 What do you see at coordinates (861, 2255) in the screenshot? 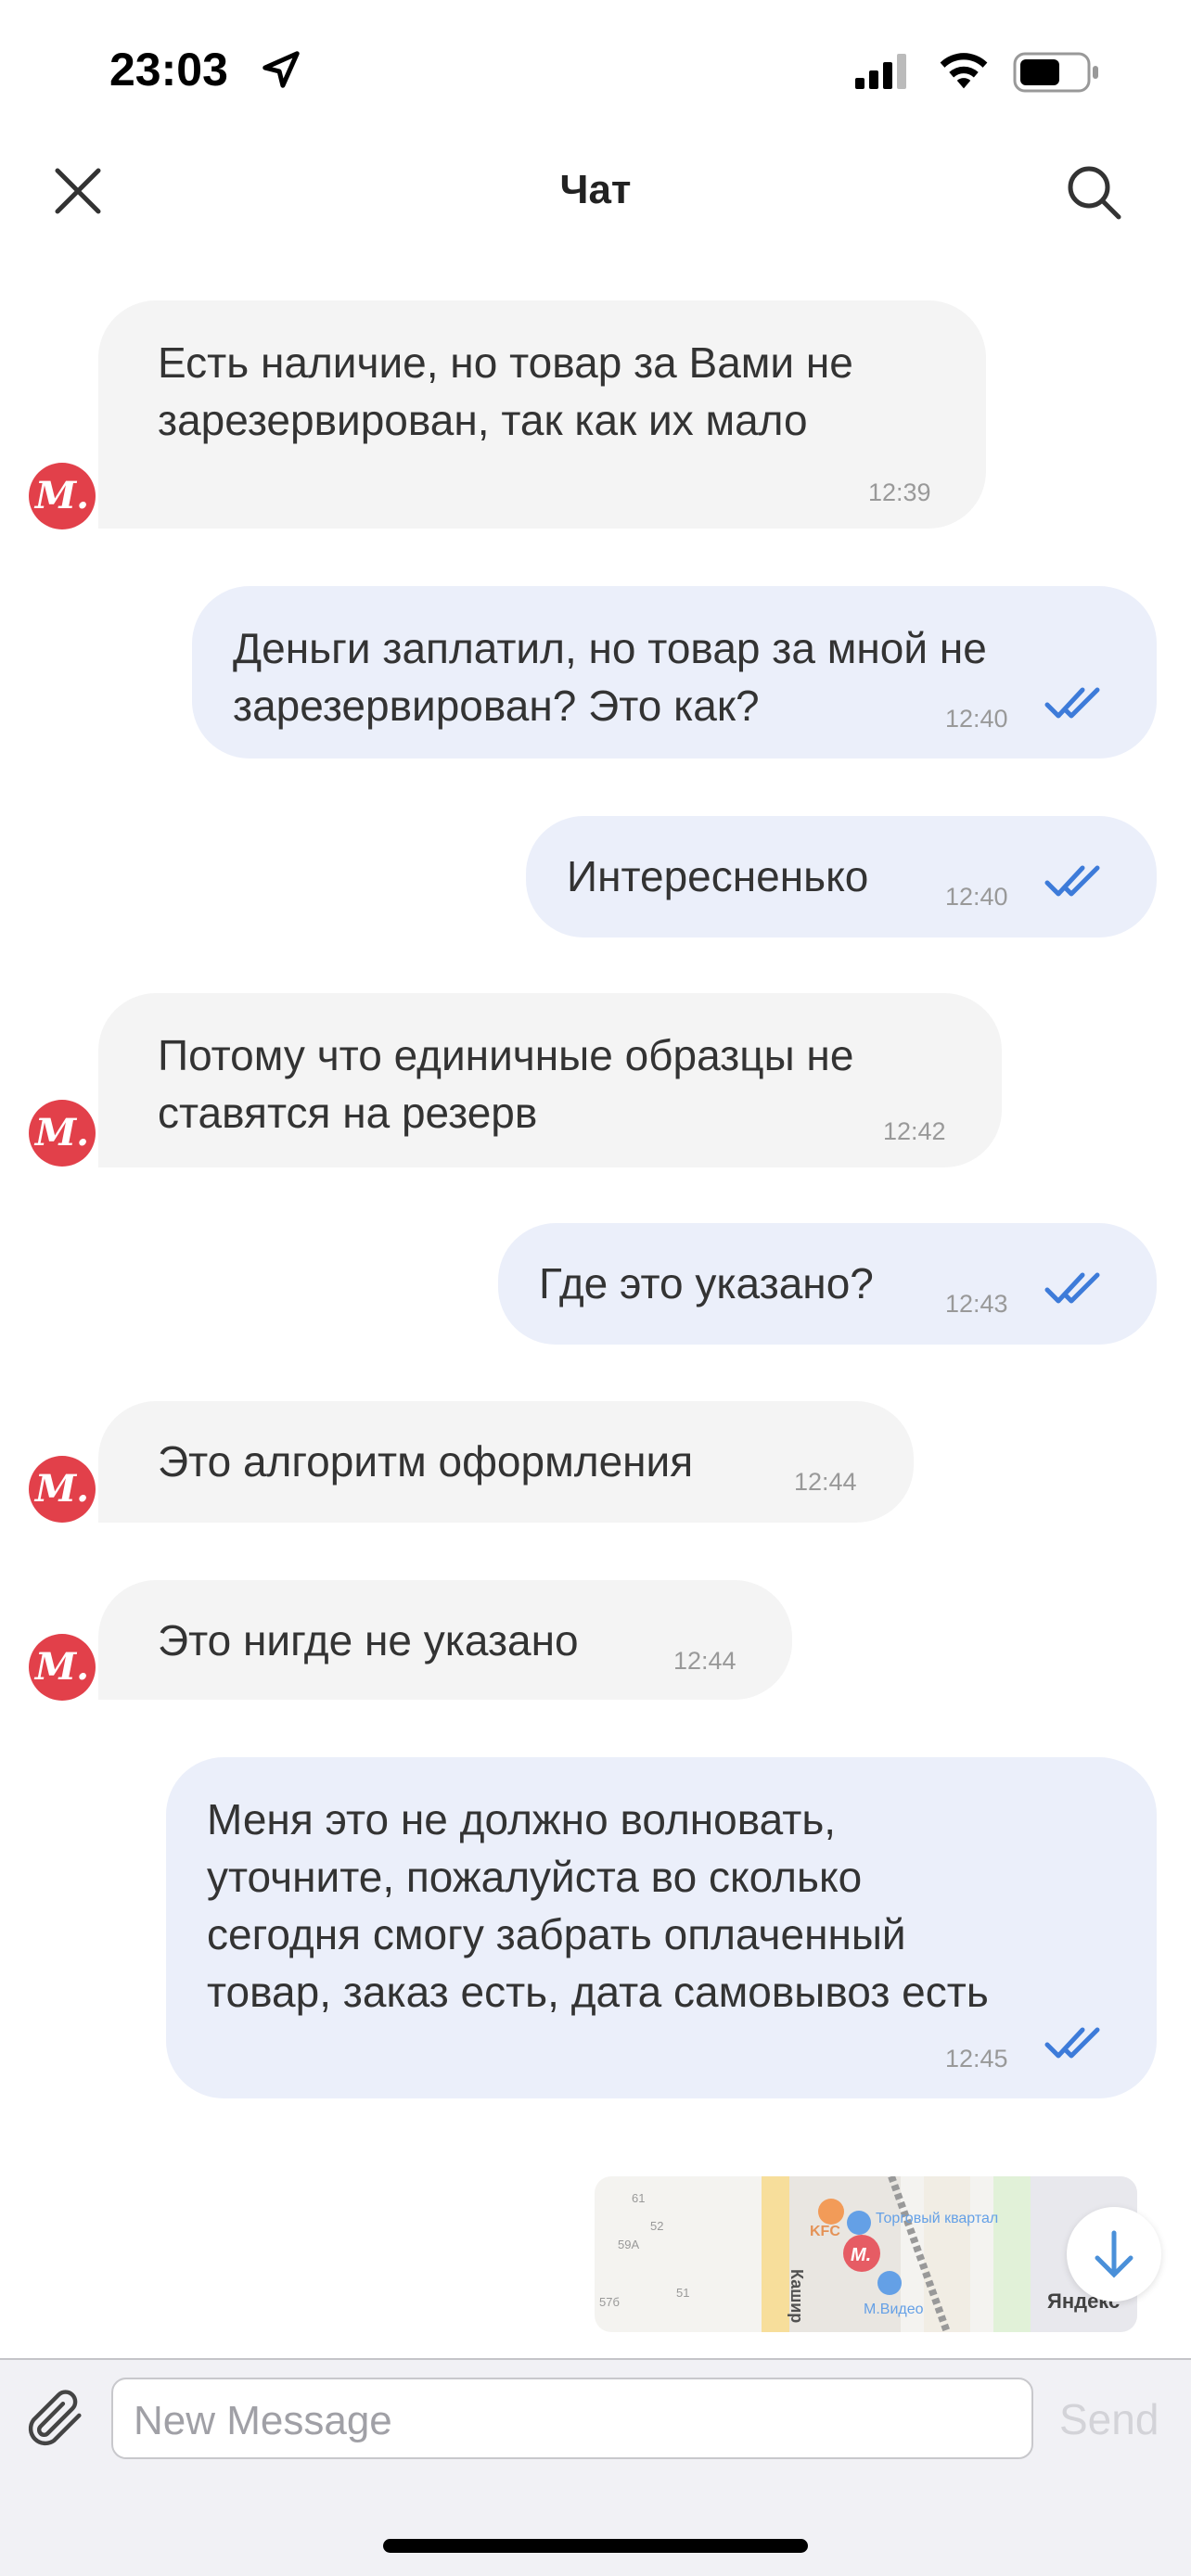
I see `map-label: М.` at bounding box center [861, 2255].